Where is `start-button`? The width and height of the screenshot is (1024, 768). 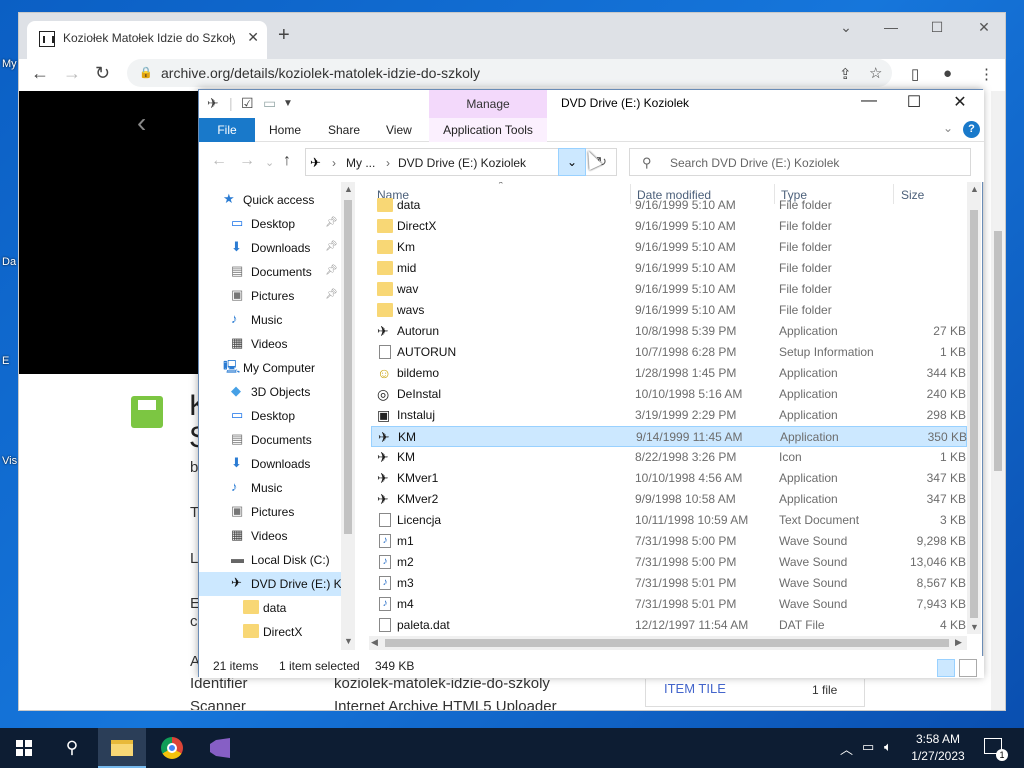 start-button is located at coordinates (24, 748).